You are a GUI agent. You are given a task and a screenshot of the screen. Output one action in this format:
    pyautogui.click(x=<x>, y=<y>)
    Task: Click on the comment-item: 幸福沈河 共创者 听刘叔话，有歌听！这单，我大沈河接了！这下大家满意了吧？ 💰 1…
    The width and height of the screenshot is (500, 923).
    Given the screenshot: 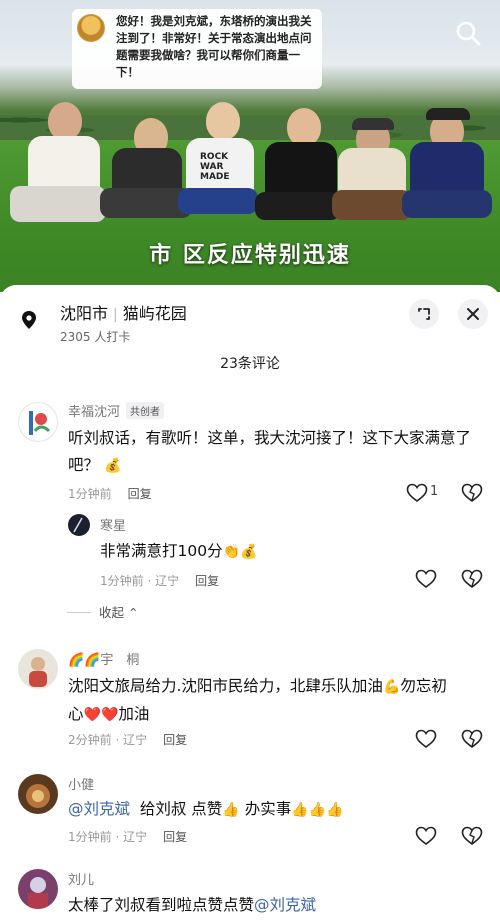 What is the action you would take?
    pyautogui.click(x=250, y=452)
    